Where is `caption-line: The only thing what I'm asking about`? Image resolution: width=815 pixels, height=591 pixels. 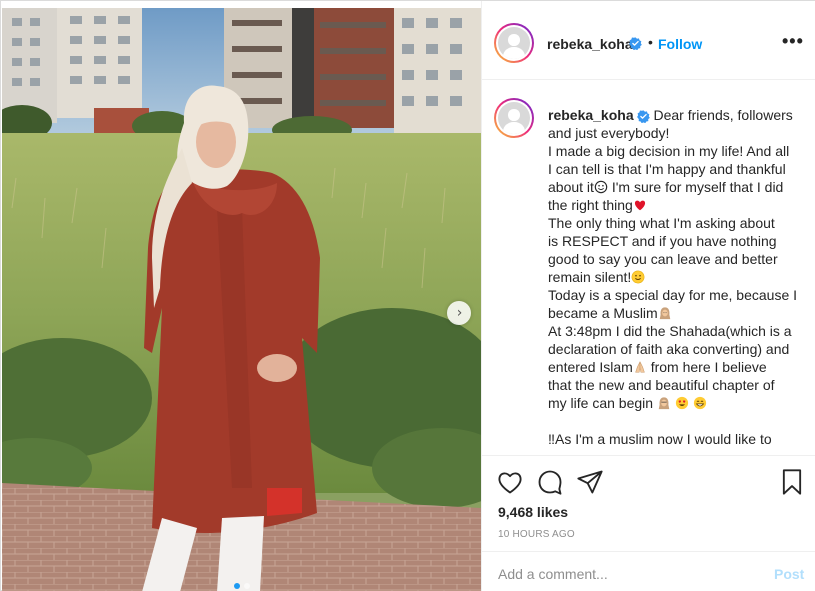 caption-line: The only thing what I'm asking about is located at coordinates (661, 223).